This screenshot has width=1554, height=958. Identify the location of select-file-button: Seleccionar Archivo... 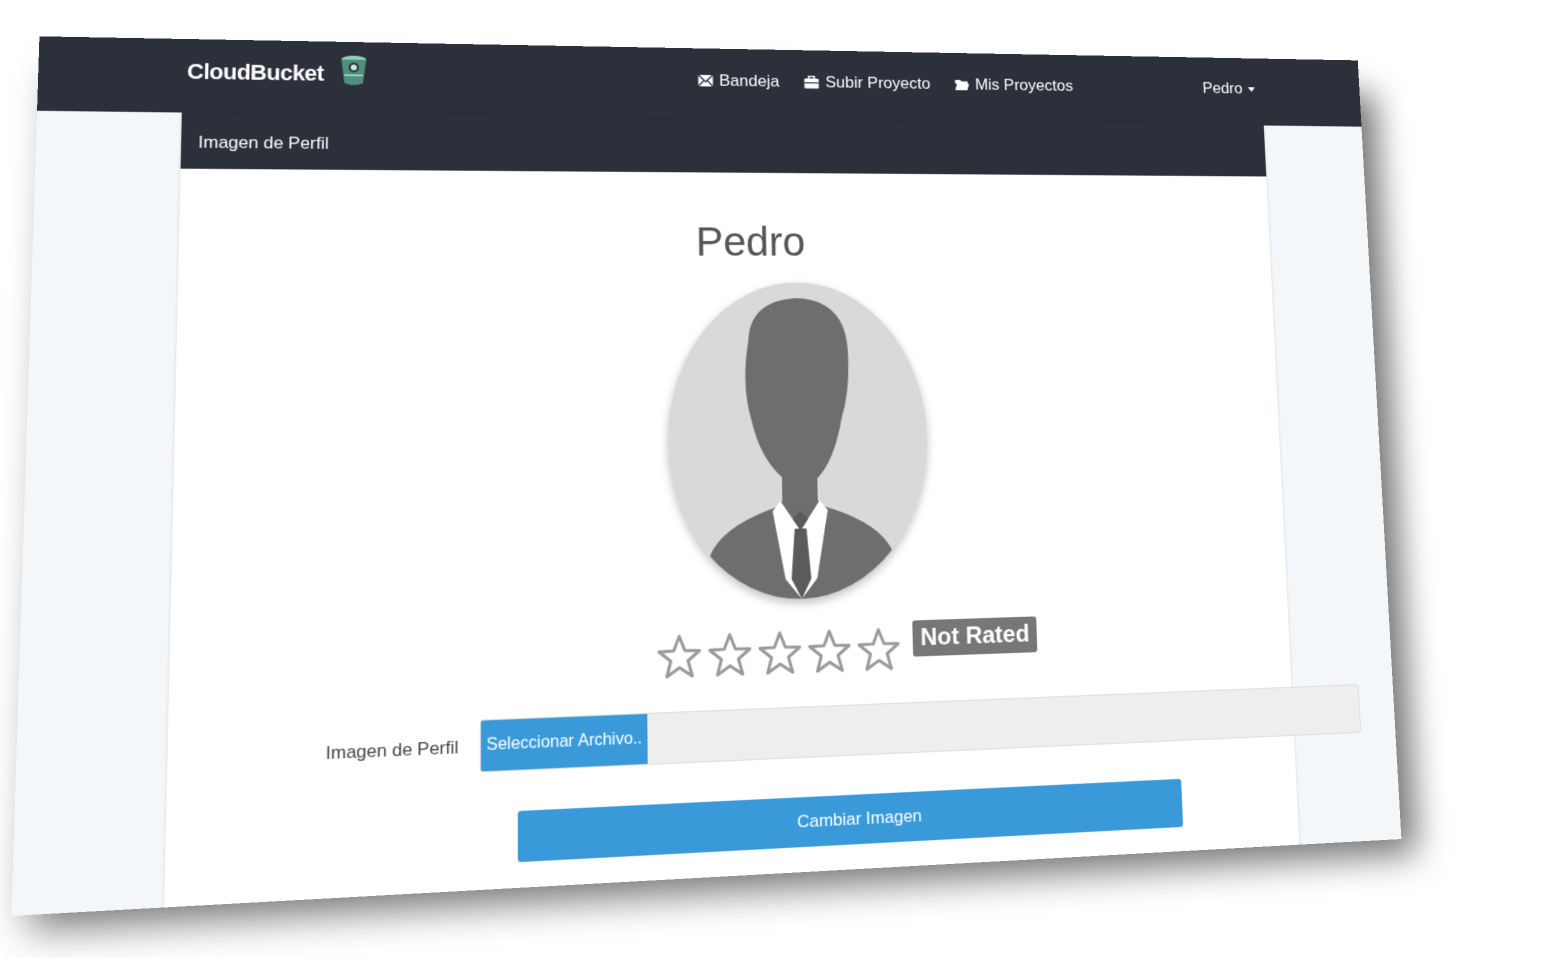
(564, 742).